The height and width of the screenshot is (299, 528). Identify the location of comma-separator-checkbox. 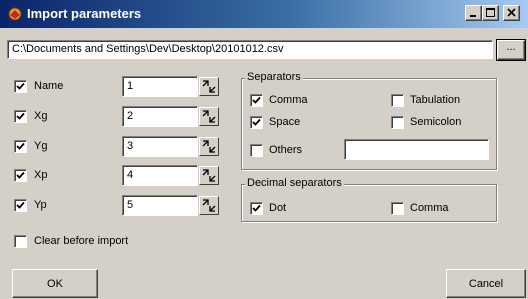
(256, 100).